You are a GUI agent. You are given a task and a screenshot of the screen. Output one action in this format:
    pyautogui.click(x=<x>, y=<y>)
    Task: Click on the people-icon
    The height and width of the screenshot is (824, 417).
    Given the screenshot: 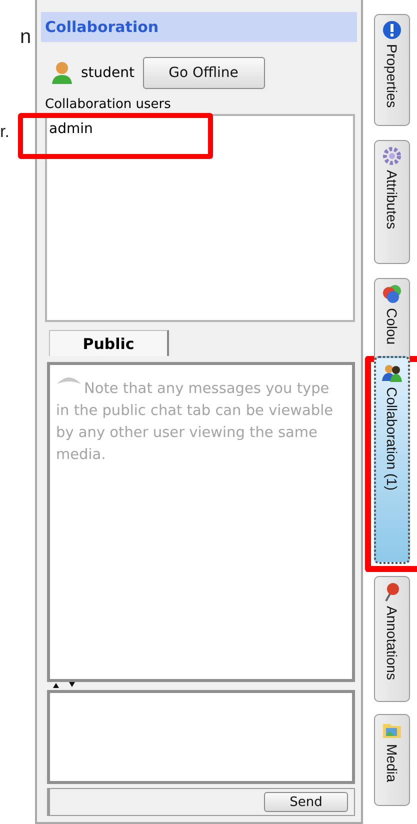 What is the action you would take?
    pyautogui.click(x=392, y=373)
    